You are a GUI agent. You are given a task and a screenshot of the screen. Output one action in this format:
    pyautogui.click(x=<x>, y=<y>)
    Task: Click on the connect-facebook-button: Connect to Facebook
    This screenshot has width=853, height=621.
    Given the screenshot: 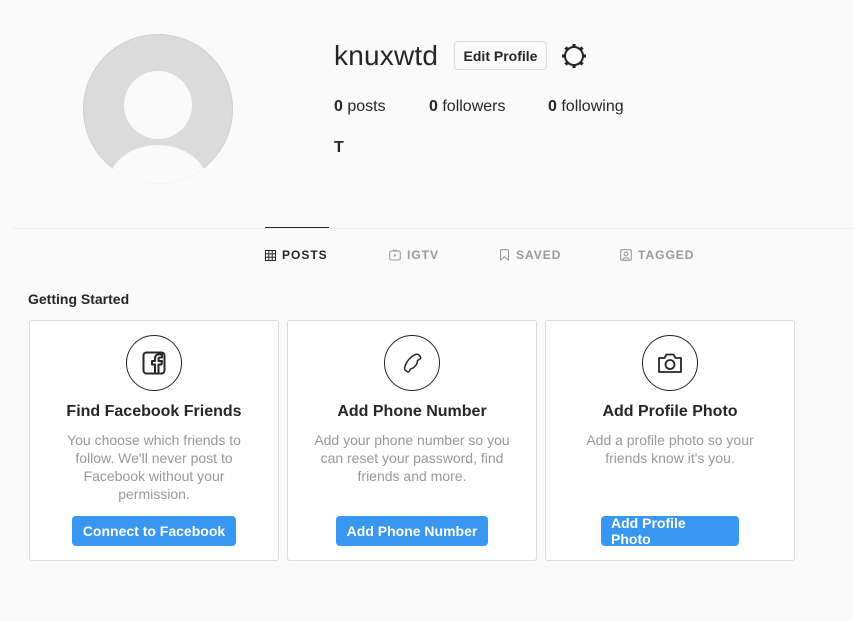 What is the action you would take?
    pyautogui.click(x=154, y=531)
    